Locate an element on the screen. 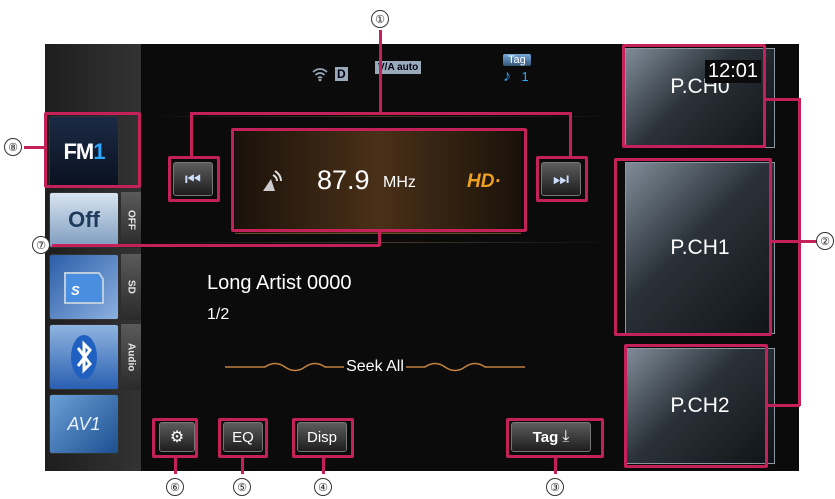 The width and height of the screenshot is (835, 499). callout-8: ⑧ is located at coordinates (13, 147).